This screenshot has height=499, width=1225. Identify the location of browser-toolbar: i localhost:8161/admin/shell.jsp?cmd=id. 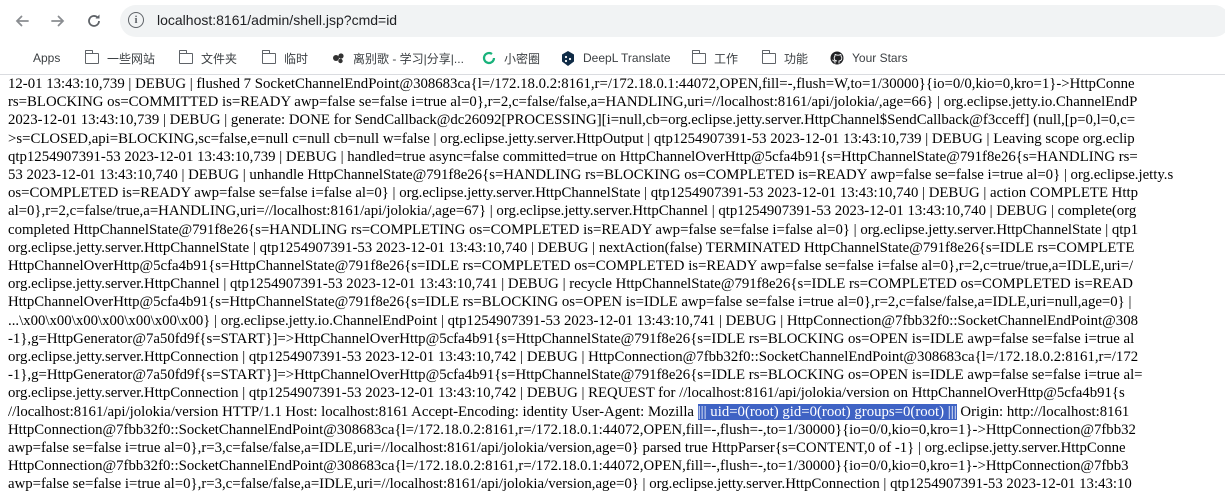
(612, 21).